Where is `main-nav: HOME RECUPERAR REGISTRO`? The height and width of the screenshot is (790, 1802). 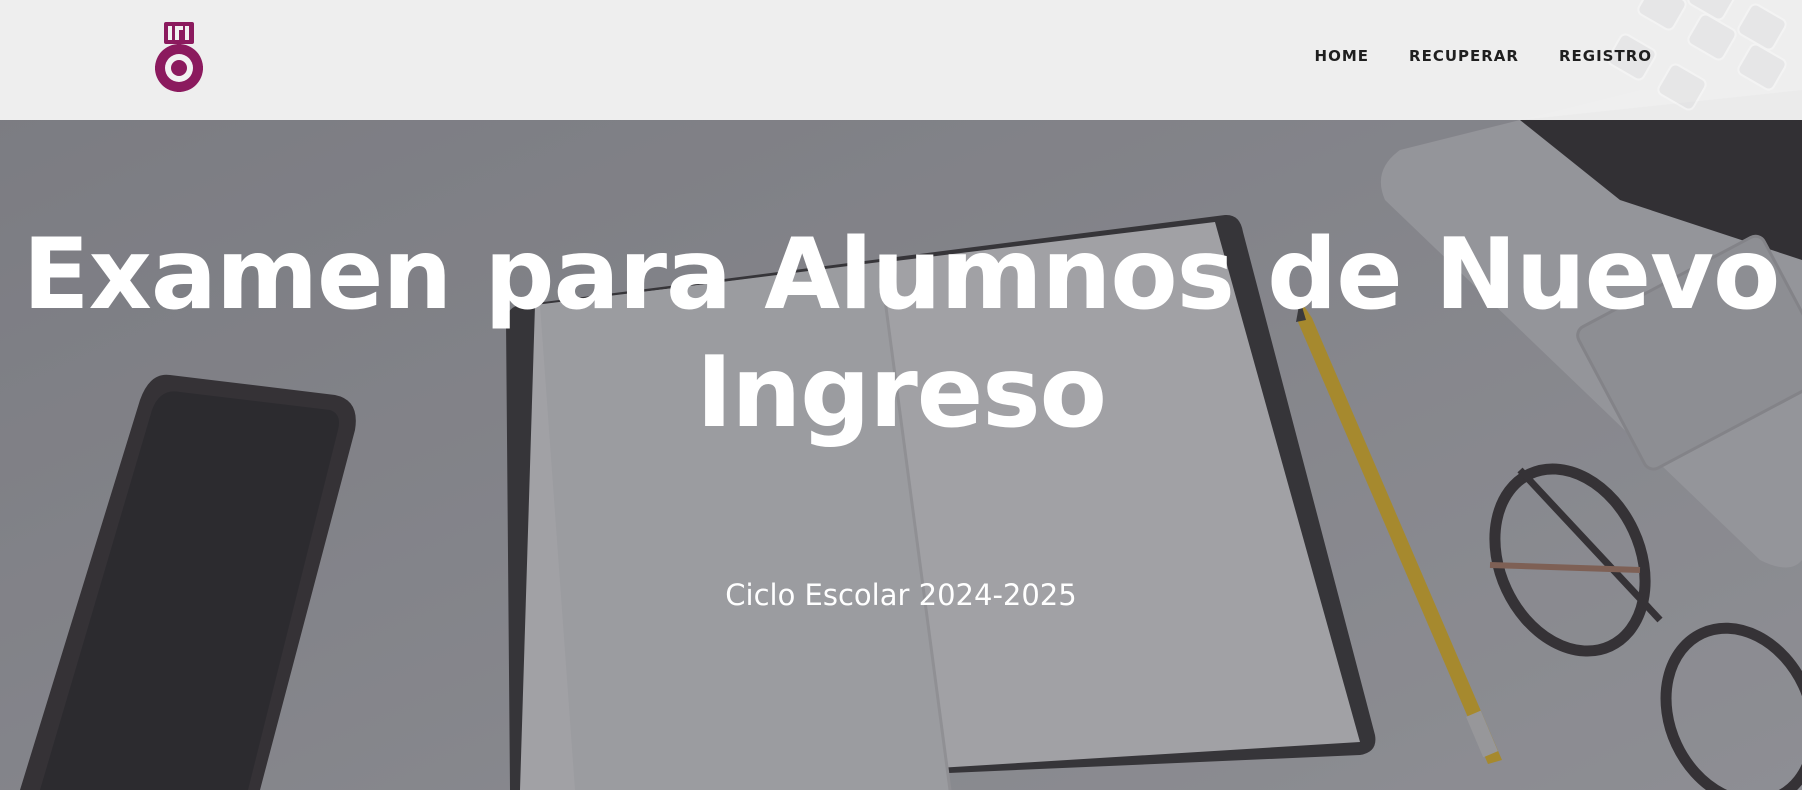 main-nav: HOME RECUPERAR REGISTRO is located at coordinates (1483, 56).